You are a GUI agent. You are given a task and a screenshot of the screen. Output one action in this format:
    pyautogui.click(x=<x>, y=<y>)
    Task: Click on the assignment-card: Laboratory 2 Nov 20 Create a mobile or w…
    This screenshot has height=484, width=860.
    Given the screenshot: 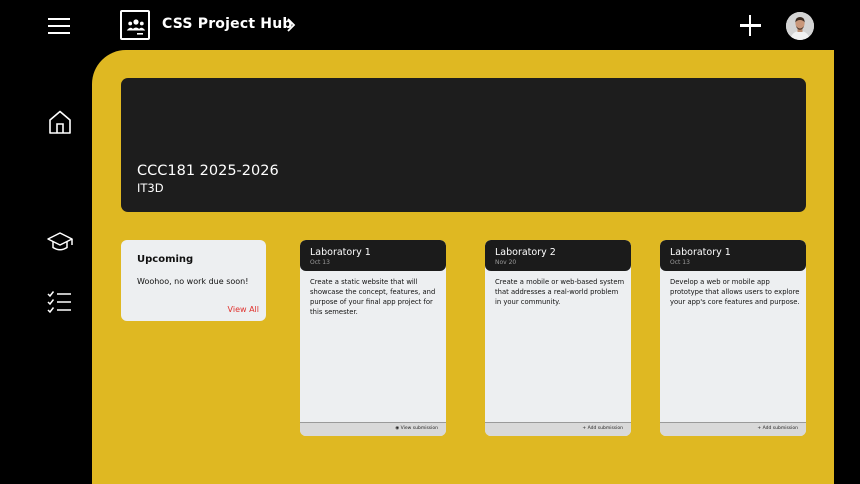 What is the action you would take?
    pyautogui.click(x=558, y=338)
    